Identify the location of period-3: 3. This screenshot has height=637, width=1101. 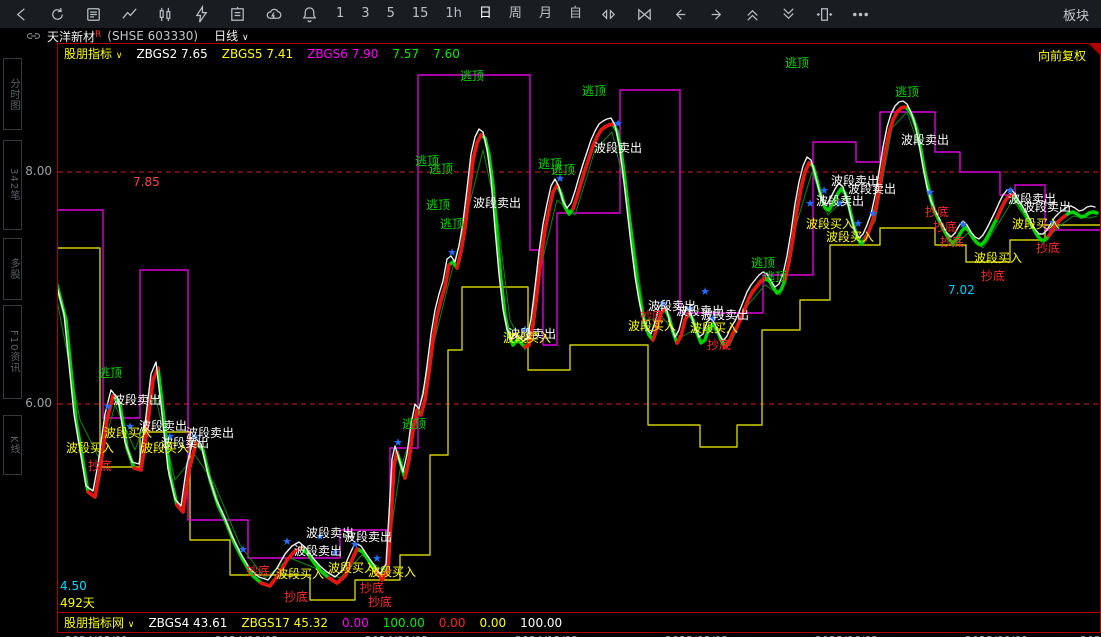
(365, 14).